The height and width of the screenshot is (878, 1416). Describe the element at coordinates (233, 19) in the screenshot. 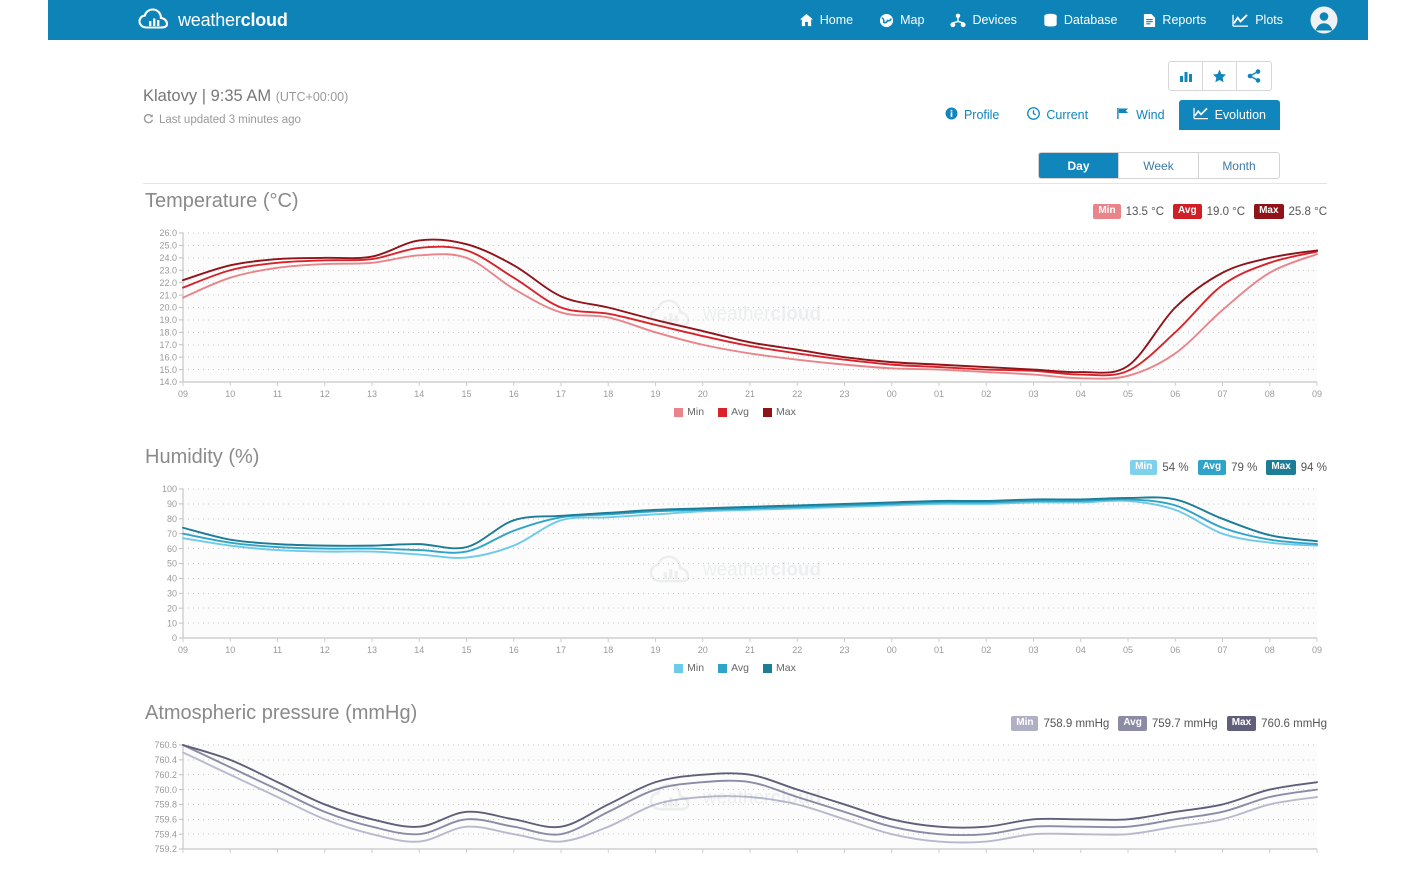

I see `brand-name: weathercloud` at that location.